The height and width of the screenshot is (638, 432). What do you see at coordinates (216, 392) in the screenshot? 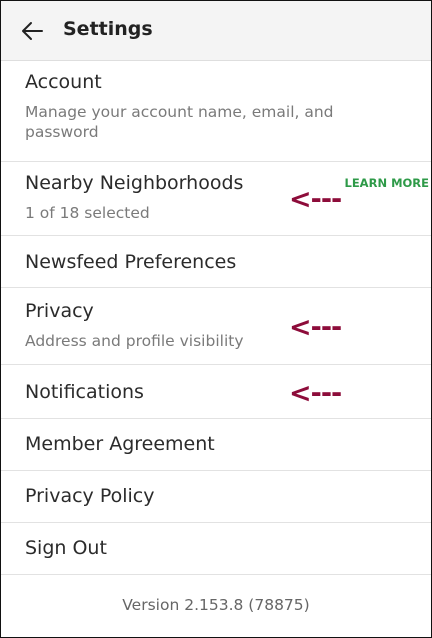
I see `settings-item-notifications: Notifications` at bounding box center [216, 392].